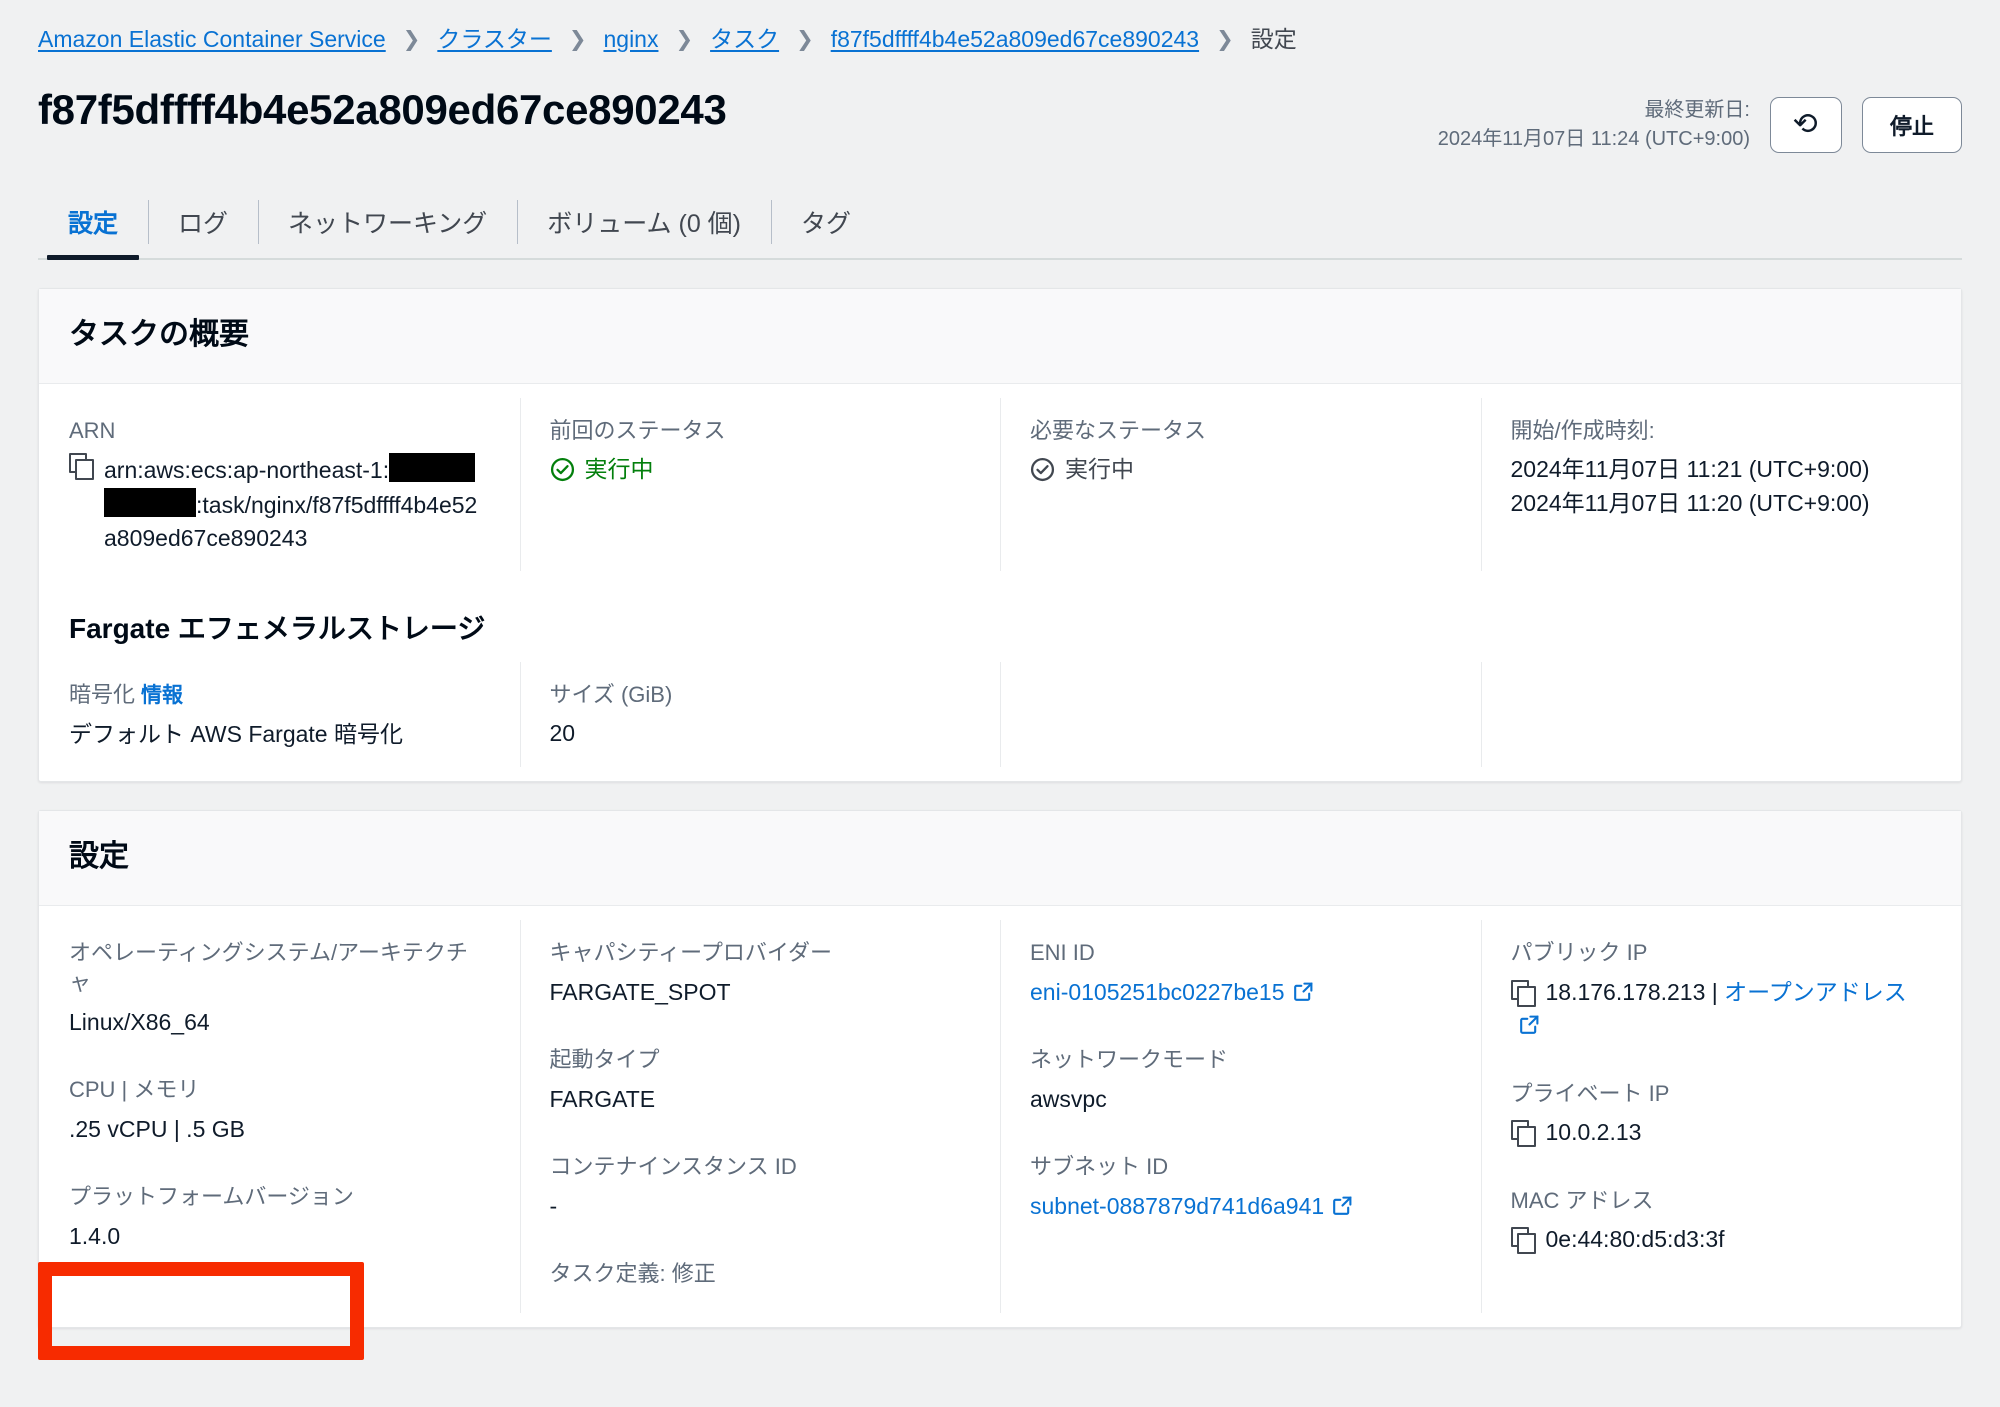  Describe the element at coordinates (630, 40) in the screenshot. I see `breadcrumb-item-nginx: nginx` at that location.